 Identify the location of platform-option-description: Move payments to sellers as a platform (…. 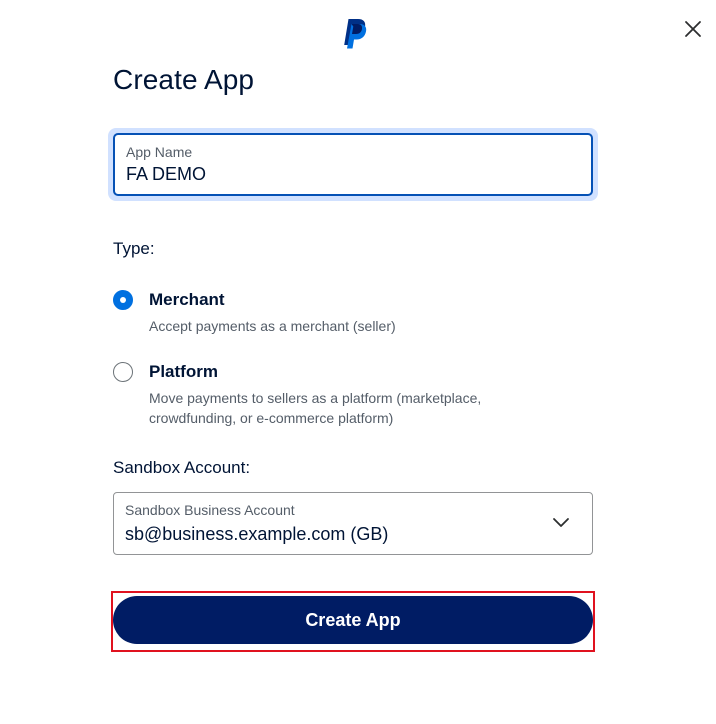
(315, 398).